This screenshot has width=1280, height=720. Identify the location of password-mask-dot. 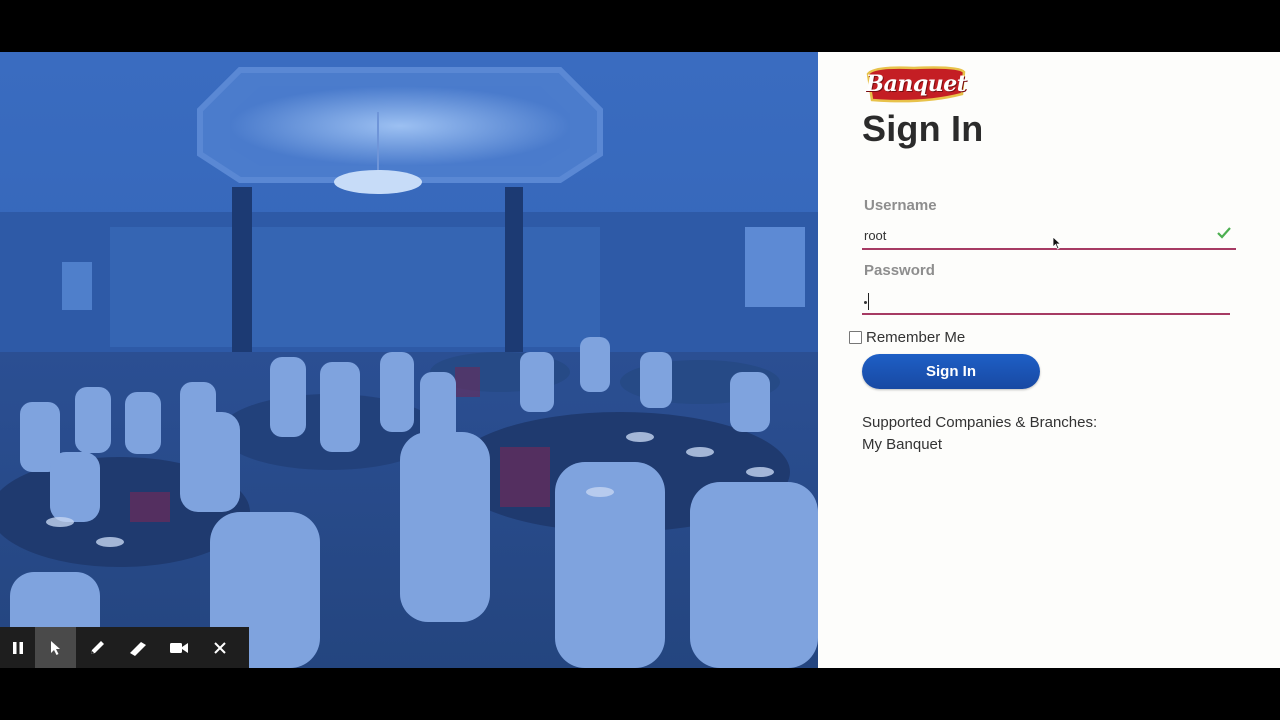
(865, 302).